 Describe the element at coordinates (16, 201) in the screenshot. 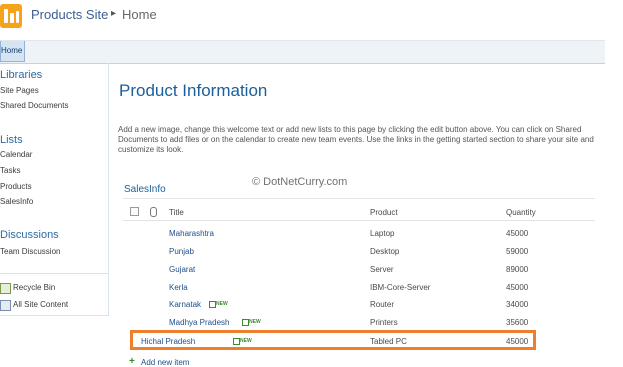

I see `quicklaunch-item-salesinfo: SalesInfo` at that location.